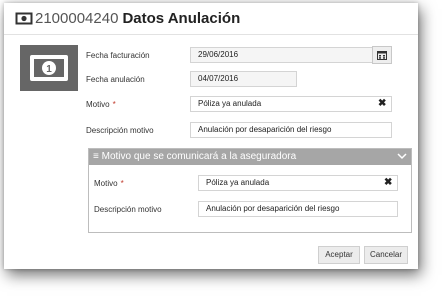 This screenshot has height=301, width=446. I want to click on calendar-icon, so click(382, 55).